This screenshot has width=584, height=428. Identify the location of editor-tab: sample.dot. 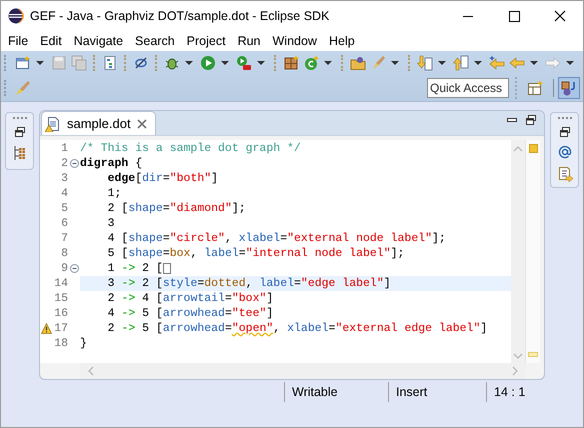
(98, 123).